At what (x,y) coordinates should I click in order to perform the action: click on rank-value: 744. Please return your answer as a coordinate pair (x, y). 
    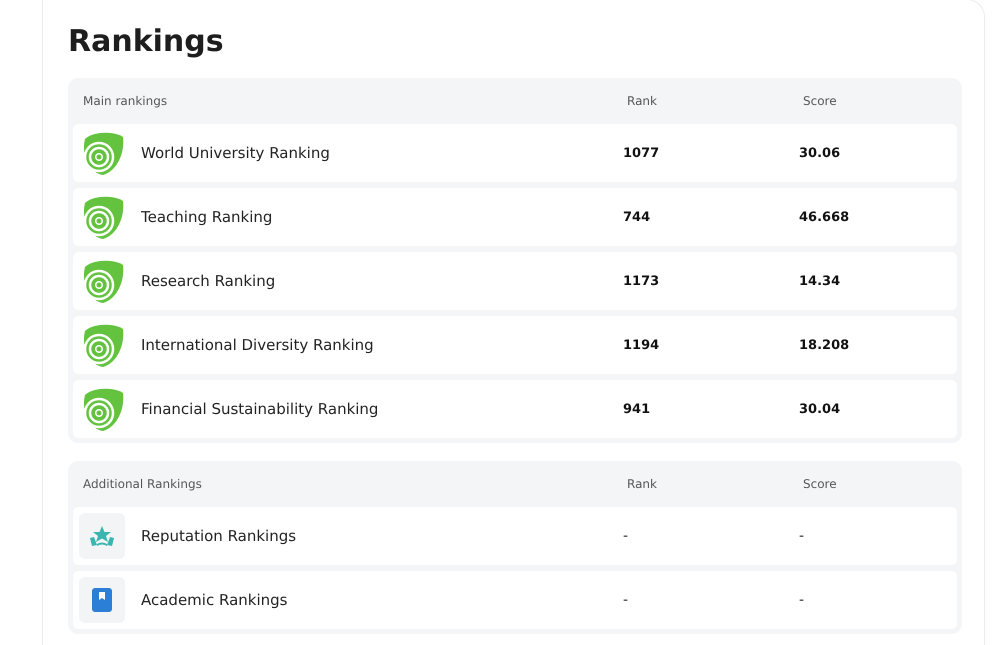
    Looking at the image, I should click on (637, 217).